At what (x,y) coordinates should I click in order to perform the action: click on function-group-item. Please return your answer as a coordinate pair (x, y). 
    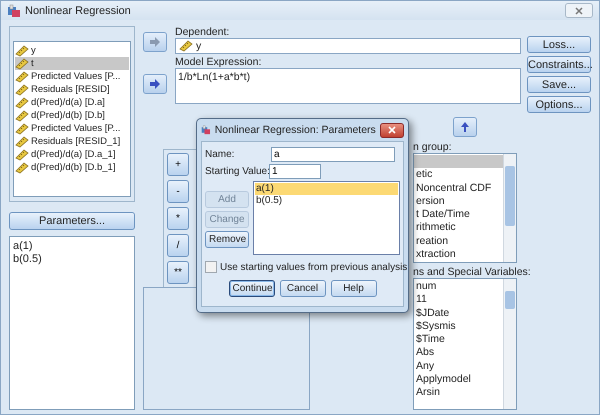
    Looking at the image, I should click on (458, 161).